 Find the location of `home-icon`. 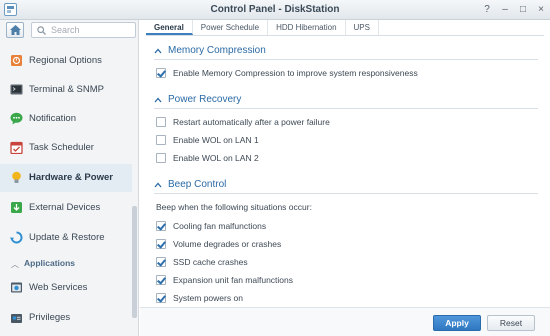

home-icon is located at coordinates (15, 30).